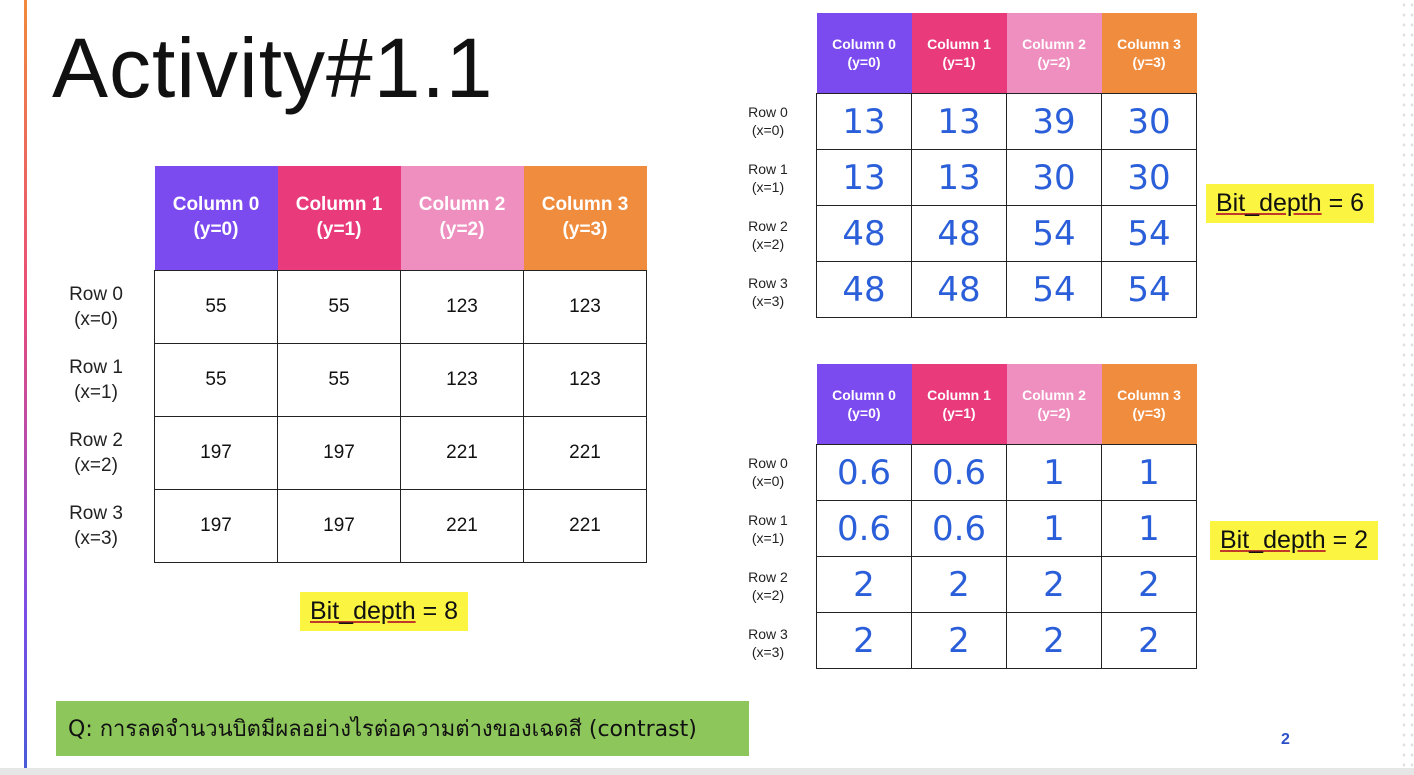  What do you see at coordinates (1006, 121) in the screenshot?
I see `table-row: 13 13 39 30` at bounding box center [1006, 121].